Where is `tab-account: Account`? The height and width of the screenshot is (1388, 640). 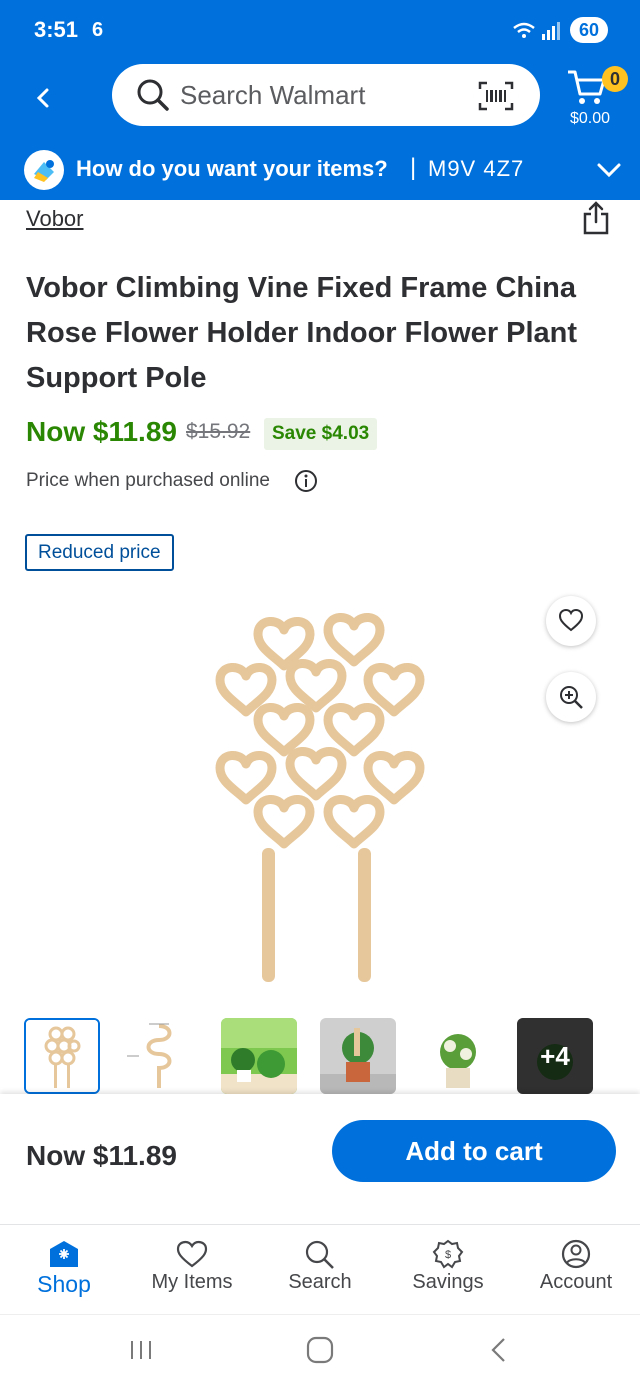
tab-account: Account is located at coordinates (576, 1273).